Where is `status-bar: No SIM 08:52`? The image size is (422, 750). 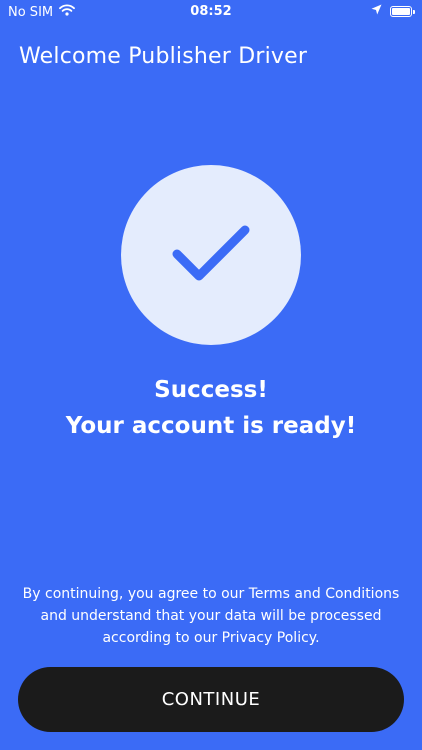
status-bar: No SIM 08:52 is located at coordinates (211, 12).